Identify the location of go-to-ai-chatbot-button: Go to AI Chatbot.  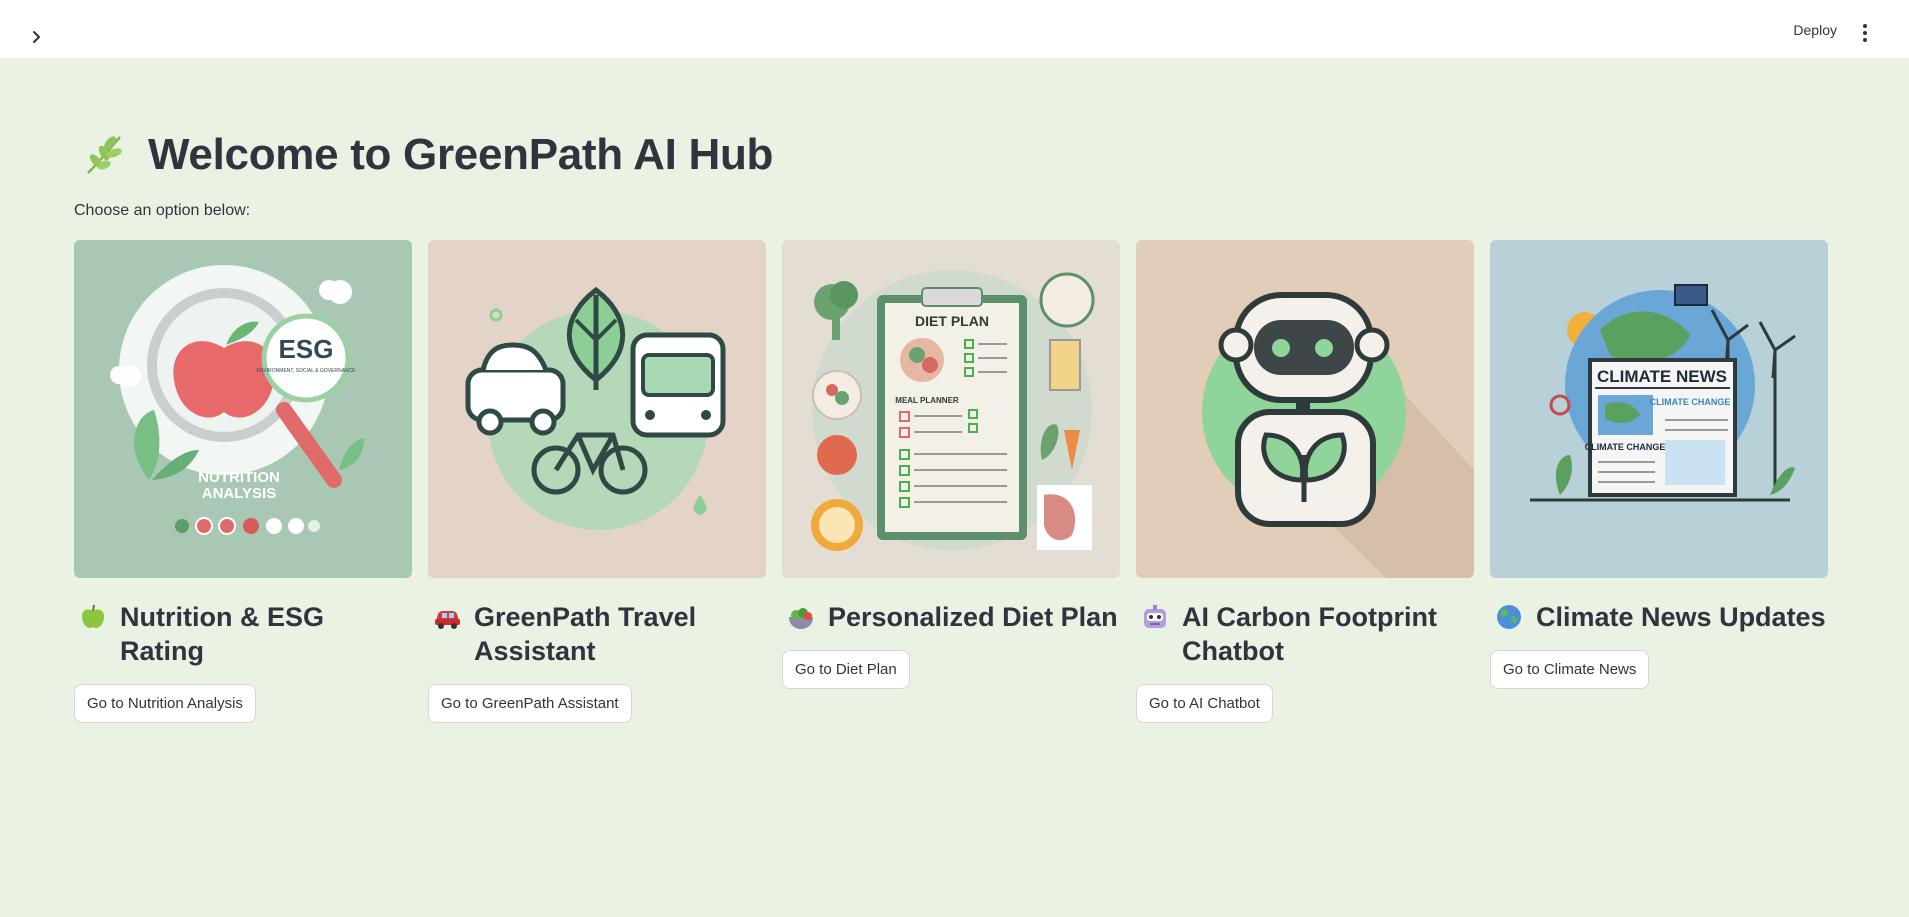
(1204, 703).